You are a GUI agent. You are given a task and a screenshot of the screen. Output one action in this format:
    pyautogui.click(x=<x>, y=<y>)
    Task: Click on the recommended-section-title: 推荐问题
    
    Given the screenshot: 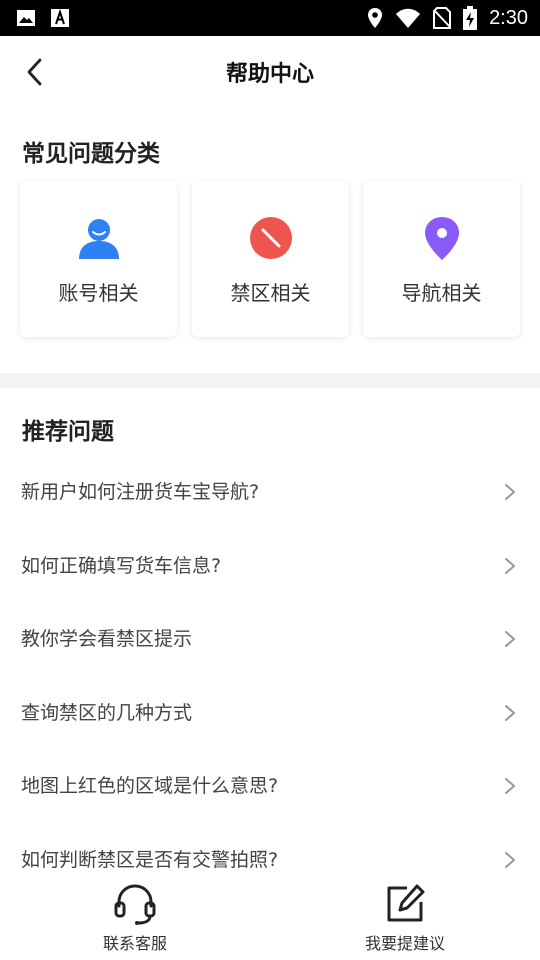 What is the action you would take?
    pyautogui.click(x=68, y=432)
    